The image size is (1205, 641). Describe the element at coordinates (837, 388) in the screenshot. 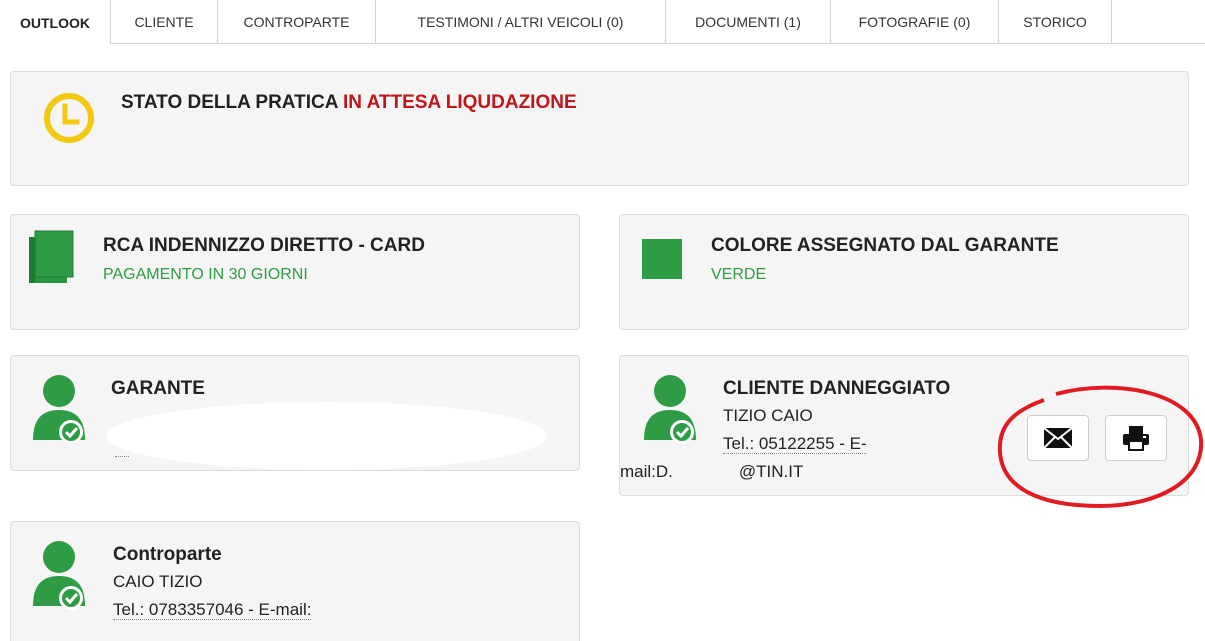

I see `cliente-title: CLIENTE DANNEGGIATO` at that location.